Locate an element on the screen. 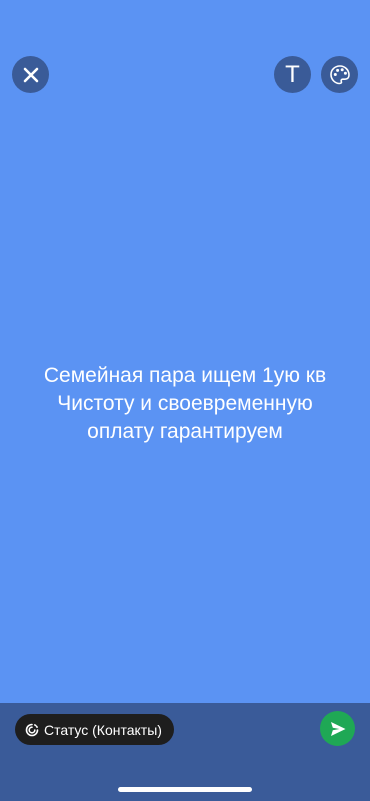 The image size is (370, 801). text-tool-icon: T is located at coordinates (292, 74).